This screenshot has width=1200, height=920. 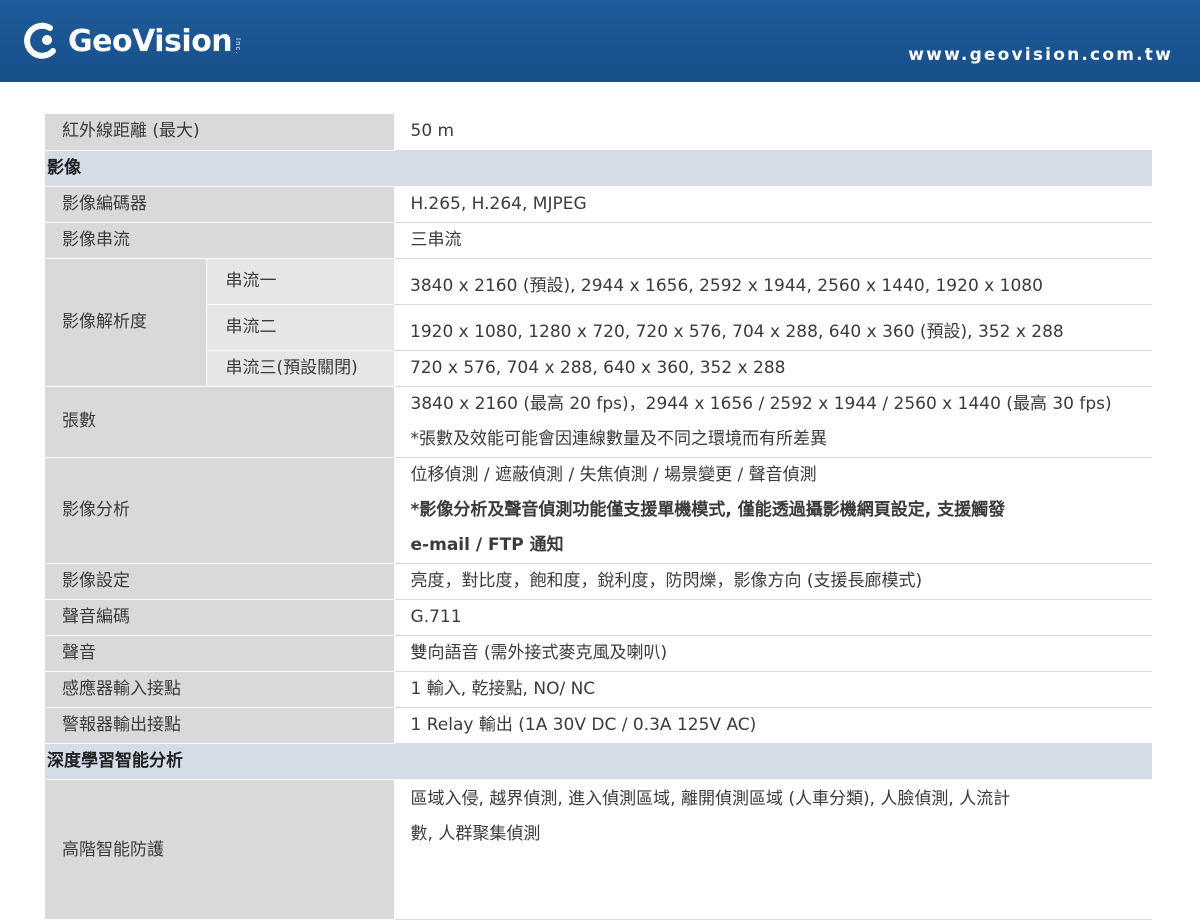 What do you see at coordinates (773, 689) in the screenshot?
I see `row-value: 1 輸入, 乾接點, NO/ NC` at bounding box center [773, 689].